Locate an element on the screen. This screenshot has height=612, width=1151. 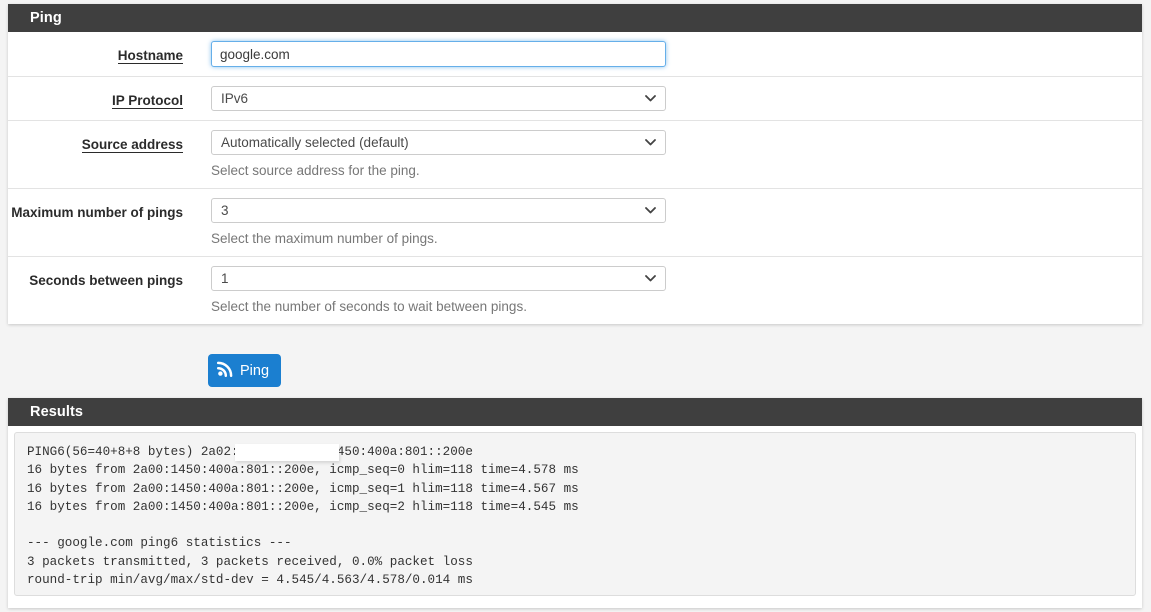
redaction-box is located at coordinates (287, 452).